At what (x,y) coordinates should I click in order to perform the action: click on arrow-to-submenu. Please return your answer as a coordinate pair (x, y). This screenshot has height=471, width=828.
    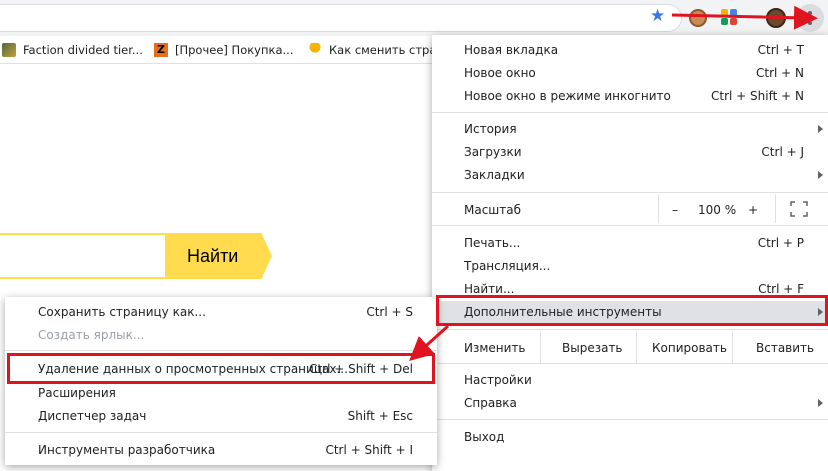
    Looking at the image, I should click on (429, 343).